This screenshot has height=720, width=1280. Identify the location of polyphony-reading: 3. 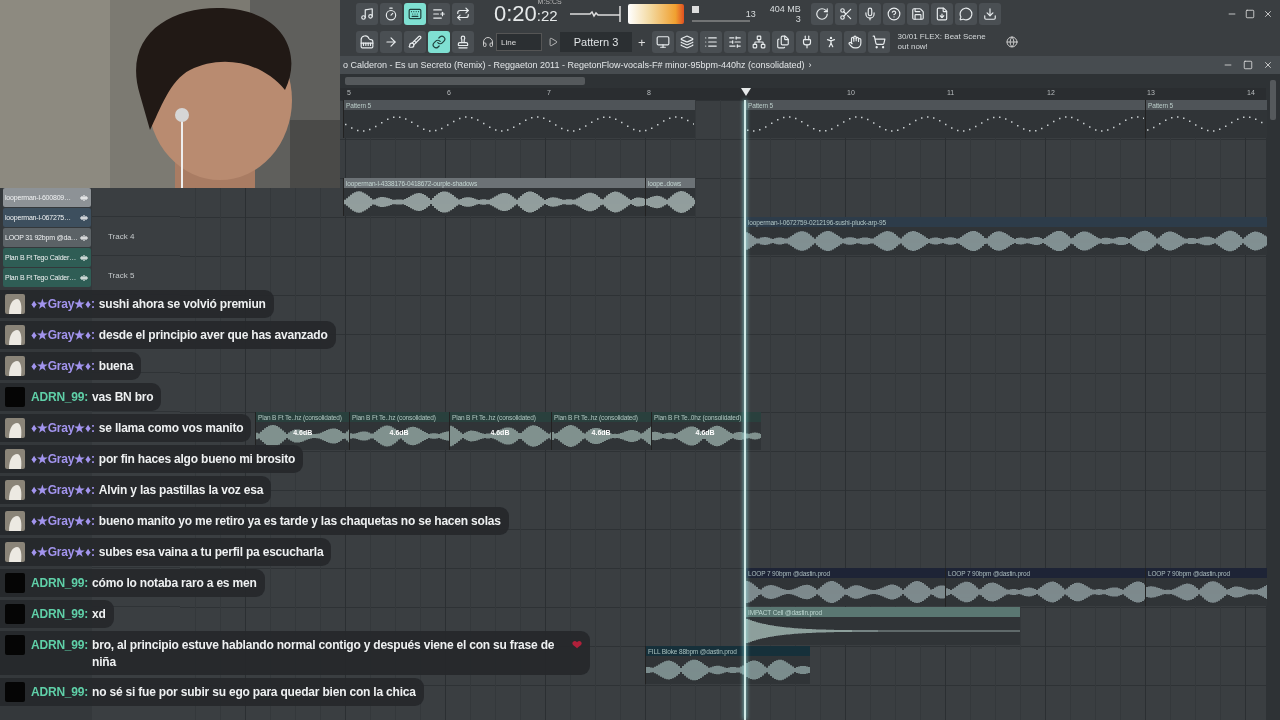
(798, 19).